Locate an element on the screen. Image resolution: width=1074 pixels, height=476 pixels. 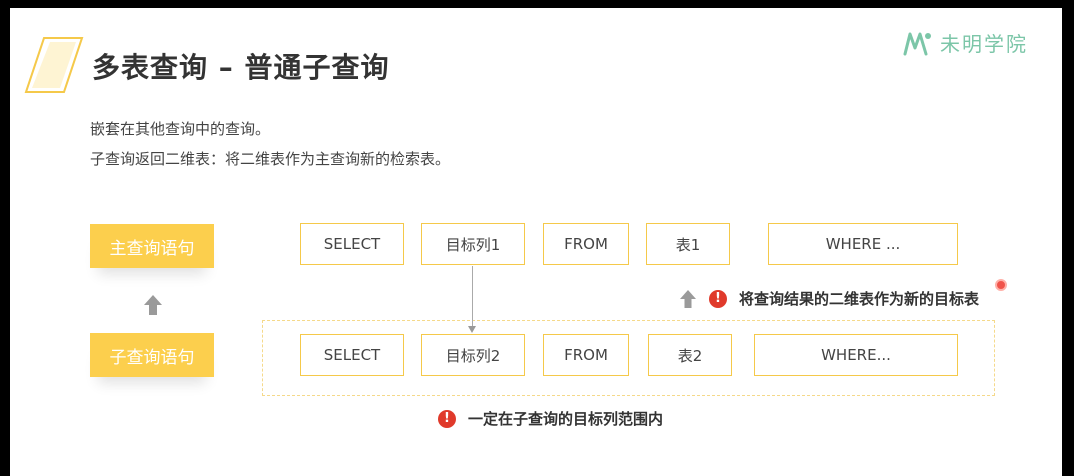
note-target-table-text: 将查询结果的二维表作为新的目标表 is located at coordinates (859, 299).